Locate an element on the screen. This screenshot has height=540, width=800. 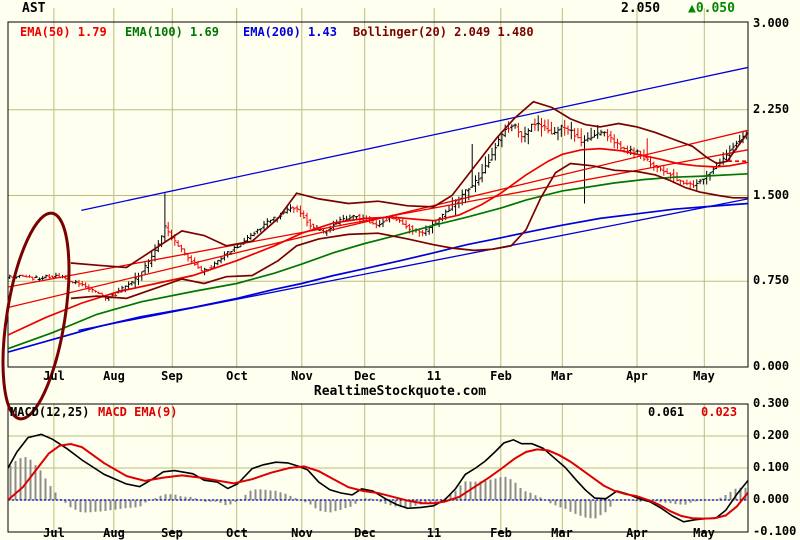
macd-x-tick: Jul is located at coordinates (54, 533).